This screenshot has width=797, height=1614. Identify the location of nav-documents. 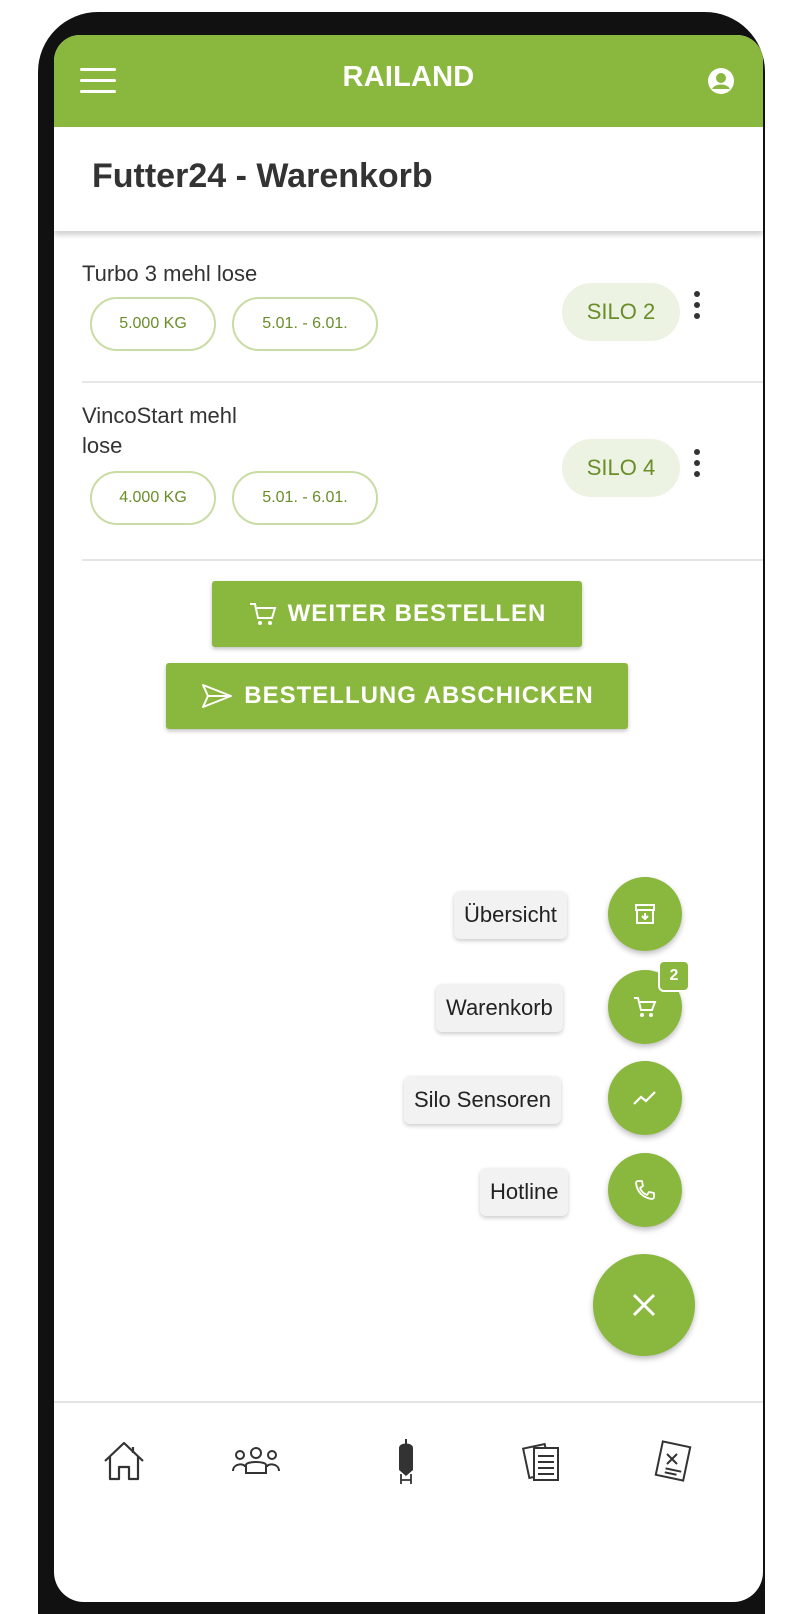
(544, 1461).